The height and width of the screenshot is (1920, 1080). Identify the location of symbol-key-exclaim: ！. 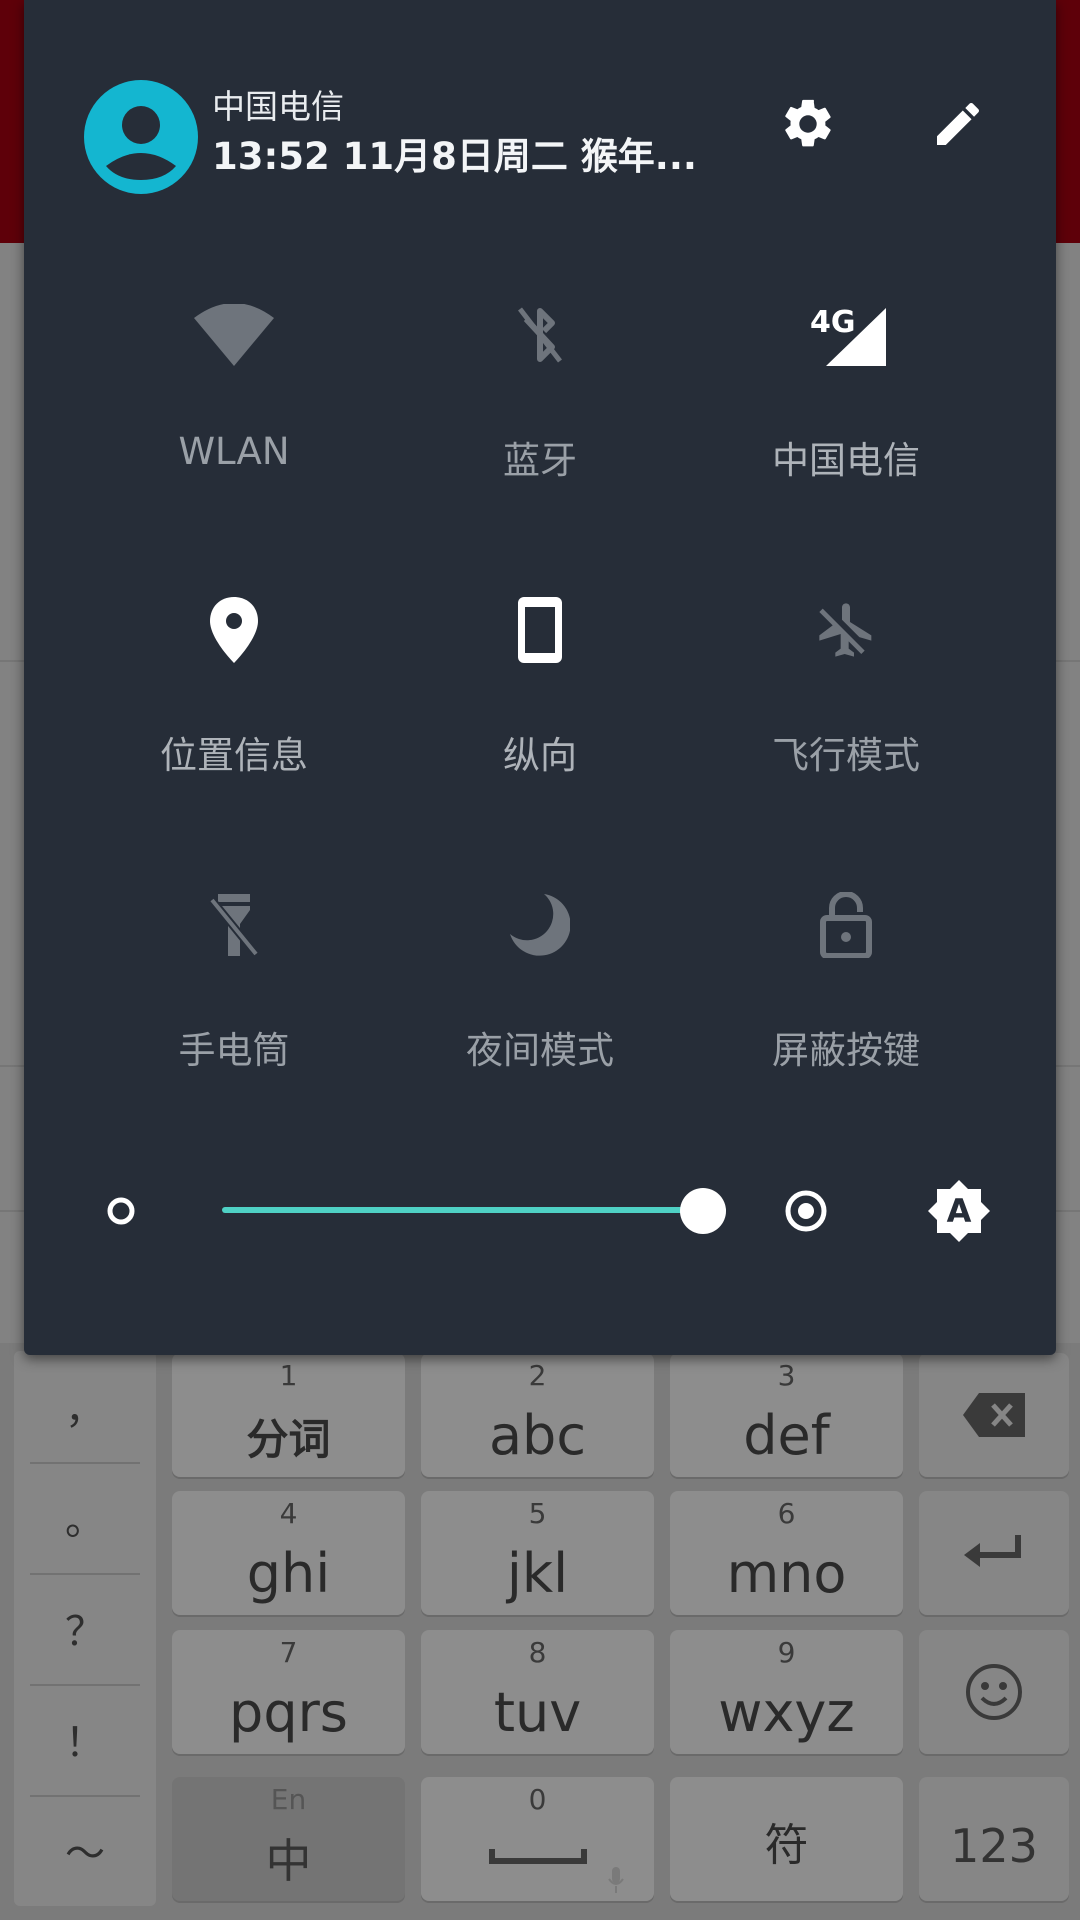
(85, 1739).